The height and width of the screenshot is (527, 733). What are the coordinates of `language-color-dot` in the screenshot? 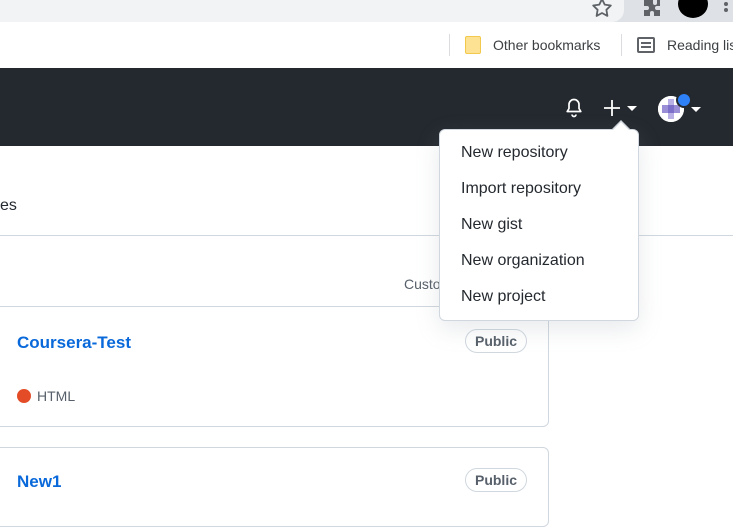 It's located at (24, 396).